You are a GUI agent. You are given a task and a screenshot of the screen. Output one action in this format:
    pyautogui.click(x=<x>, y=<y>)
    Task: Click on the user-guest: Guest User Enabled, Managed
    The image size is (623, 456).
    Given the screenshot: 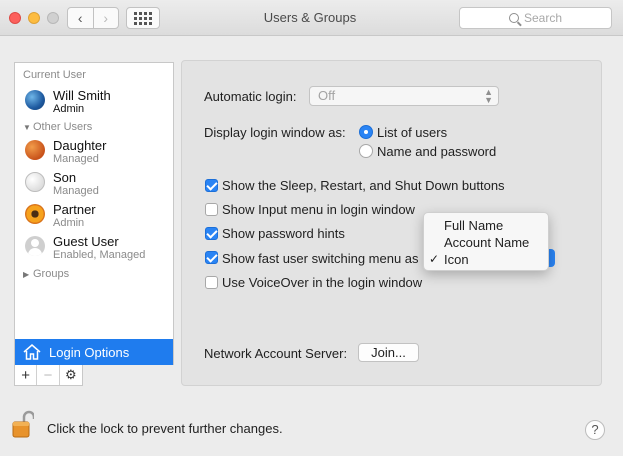 What is the action you would take?
    pyautogui.click(x=100, y=249)
    